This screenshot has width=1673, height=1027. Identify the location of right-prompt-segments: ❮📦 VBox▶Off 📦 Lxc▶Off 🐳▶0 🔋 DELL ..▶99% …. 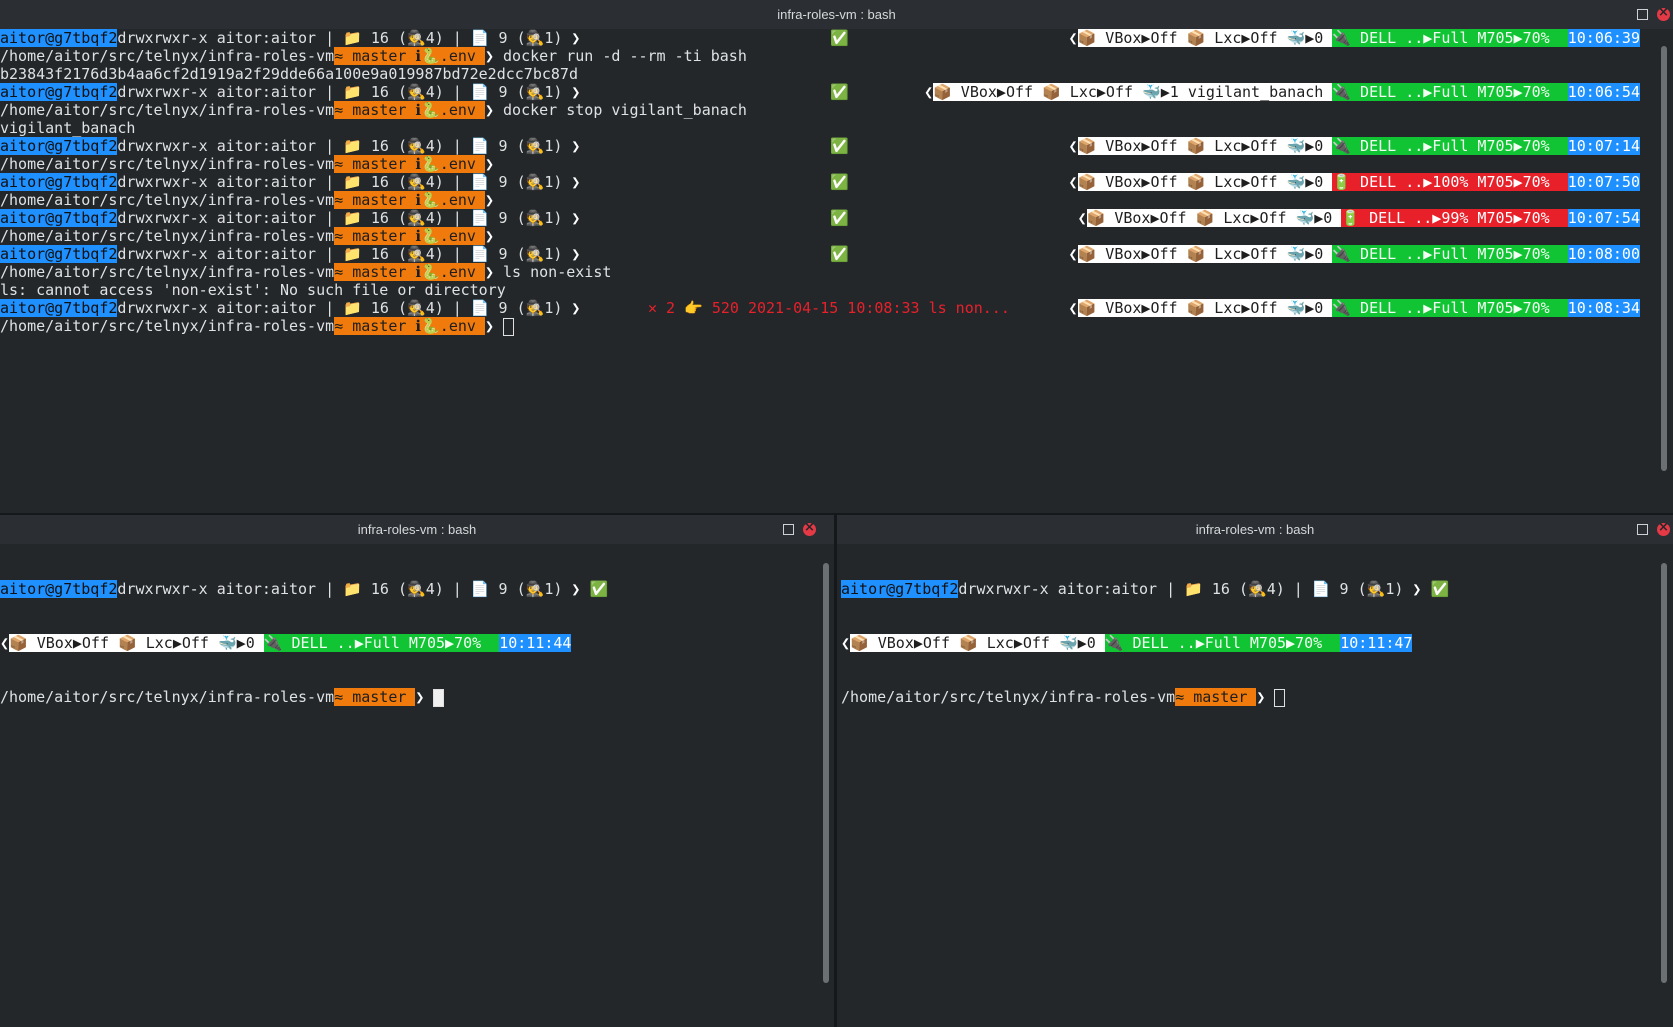
(1359, 218).